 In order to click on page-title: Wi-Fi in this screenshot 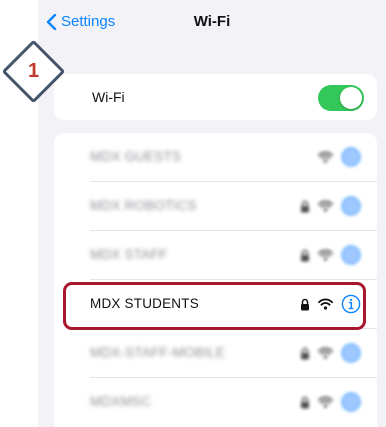, I will do `click(212, 21)`.